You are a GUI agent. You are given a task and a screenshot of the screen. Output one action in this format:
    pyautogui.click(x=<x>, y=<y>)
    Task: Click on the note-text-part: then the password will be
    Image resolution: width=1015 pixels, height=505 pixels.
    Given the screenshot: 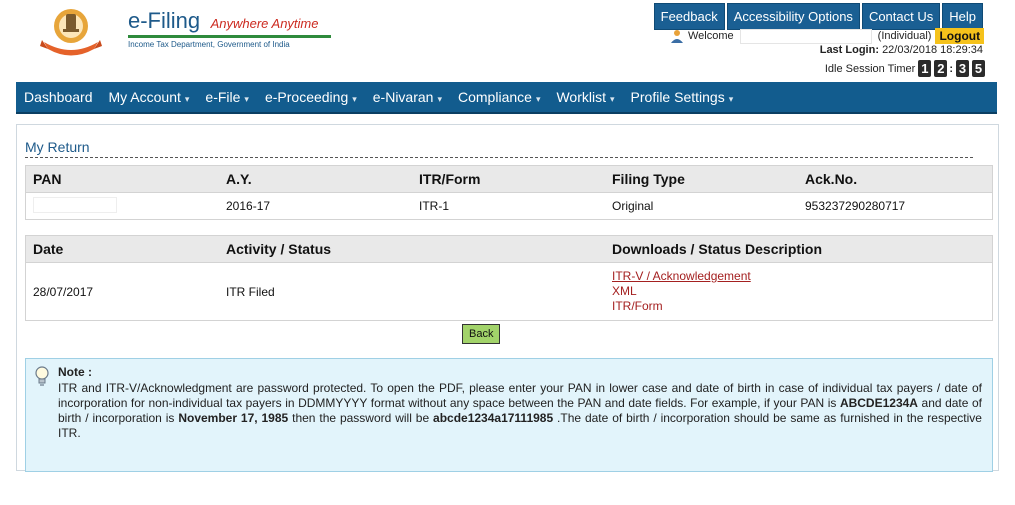 What is the action you would take?
    pyautogui.click(x=361, y=418)
    